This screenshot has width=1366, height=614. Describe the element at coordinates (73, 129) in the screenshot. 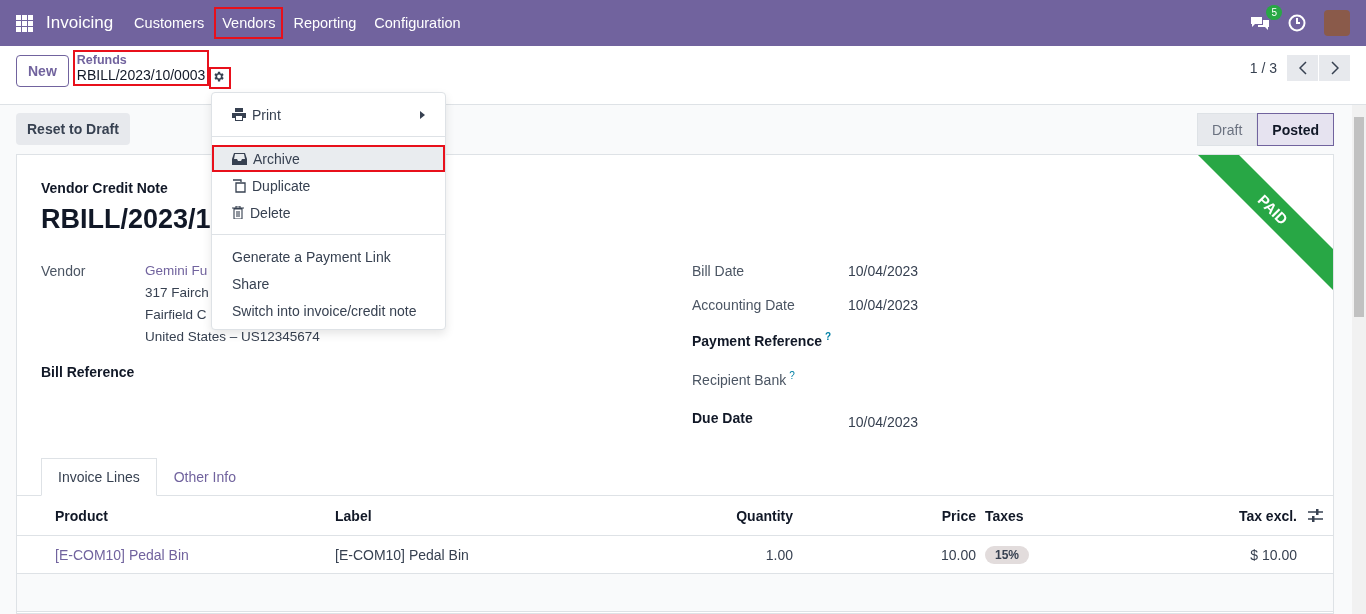

I see `reset-to-draft-button: Reset to Draft` at that location.